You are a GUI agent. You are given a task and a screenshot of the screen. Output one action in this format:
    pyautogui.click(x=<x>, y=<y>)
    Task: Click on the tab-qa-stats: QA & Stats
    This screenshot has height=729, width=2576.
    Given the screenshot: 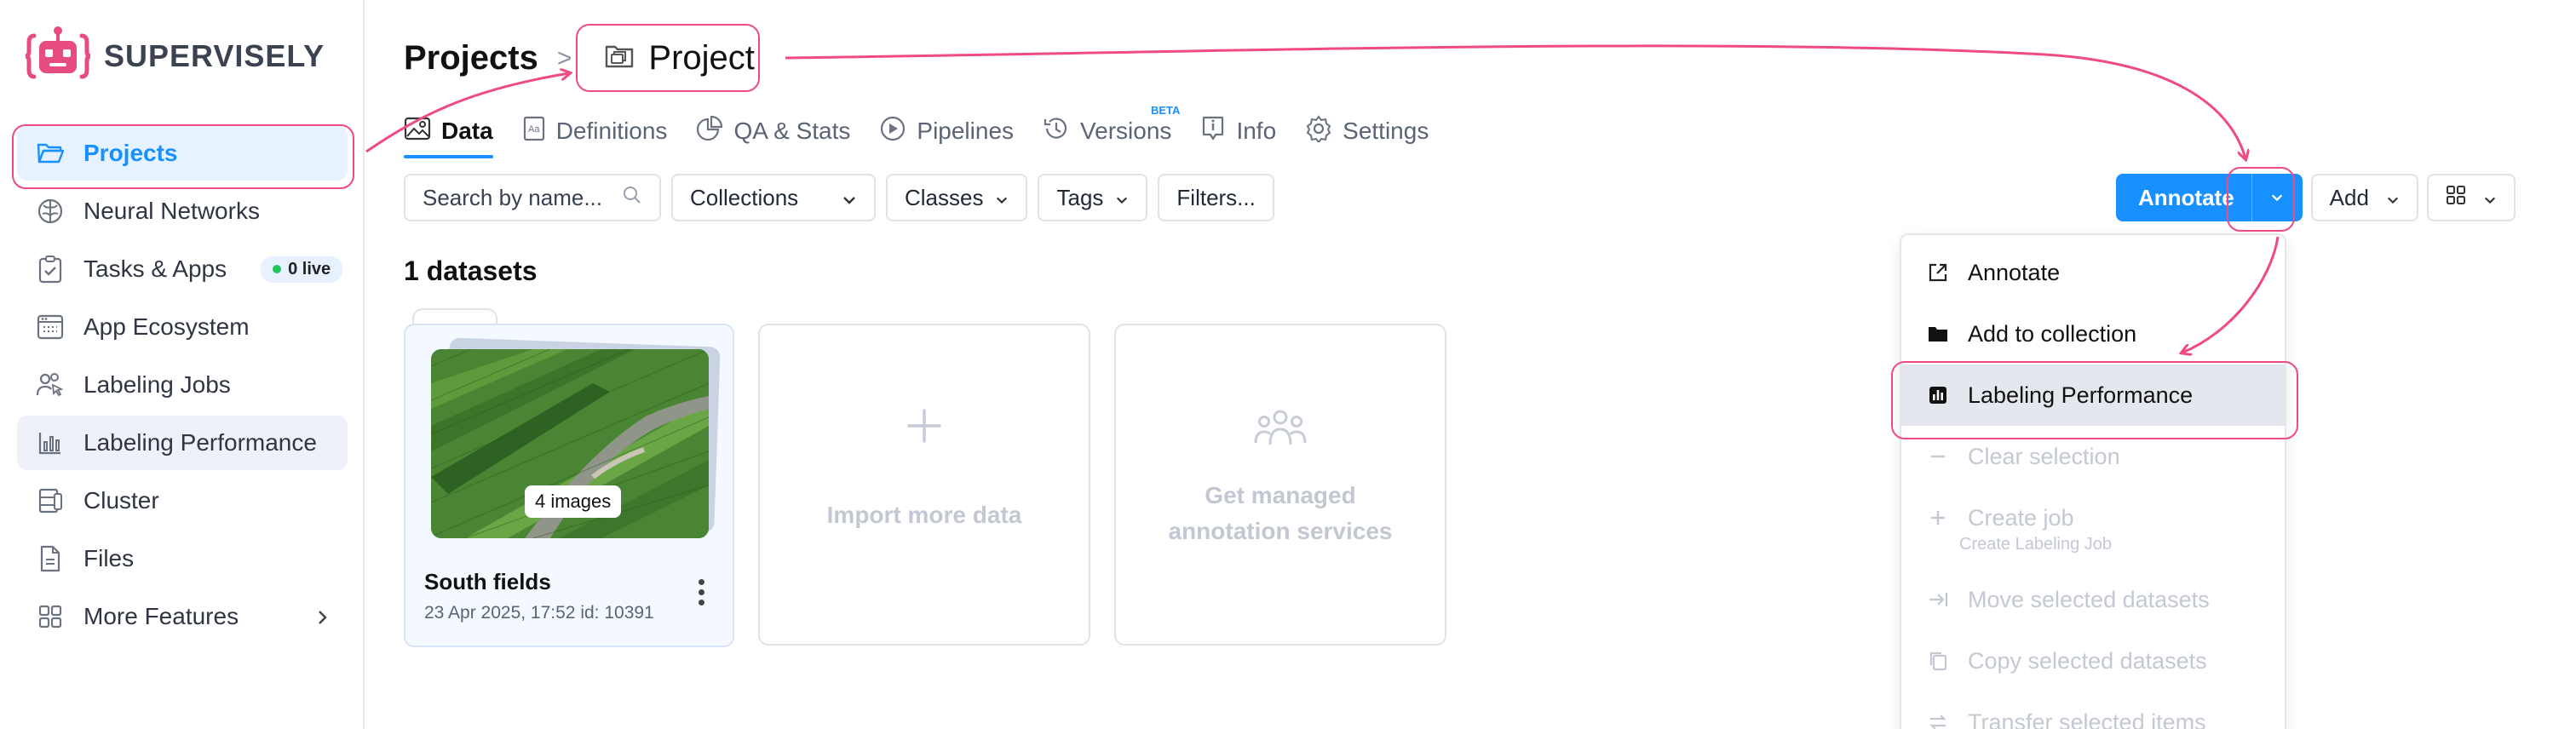 What is the action you would take?
    pyautogui.click(x=773, y=131)
    